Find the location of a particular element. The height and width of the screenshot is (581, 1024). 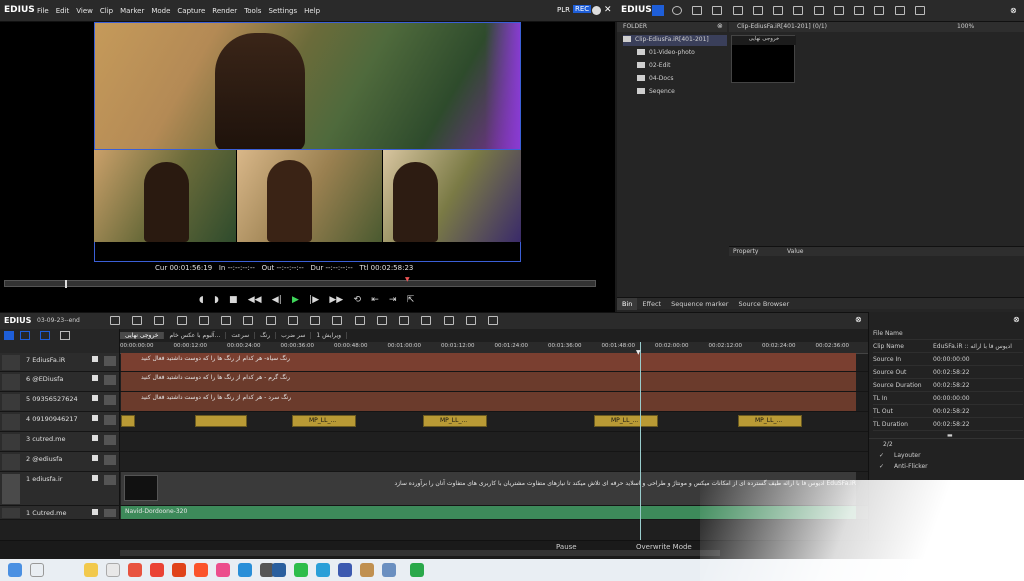

plr-label: PLR is located at coordinates (563, 10).